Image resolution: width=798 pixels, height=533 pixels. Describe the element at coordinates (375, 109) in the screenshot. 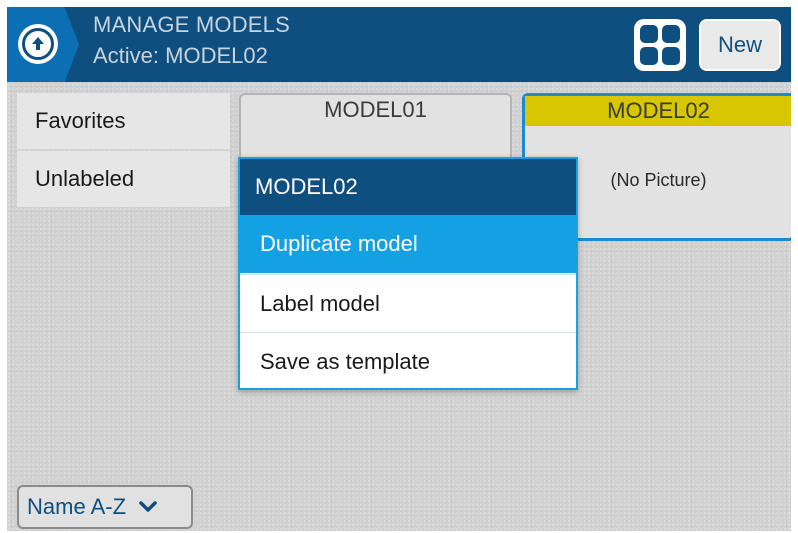

I see `model-name: MODEL01` at that location.